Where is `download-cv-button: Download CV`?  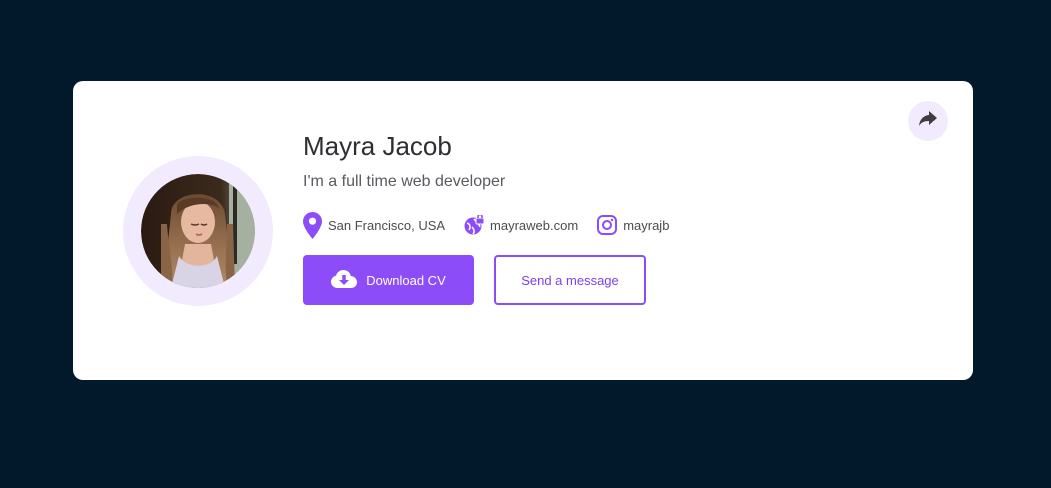 download-cv-button: Download CV is located at coordinates (388, 280).